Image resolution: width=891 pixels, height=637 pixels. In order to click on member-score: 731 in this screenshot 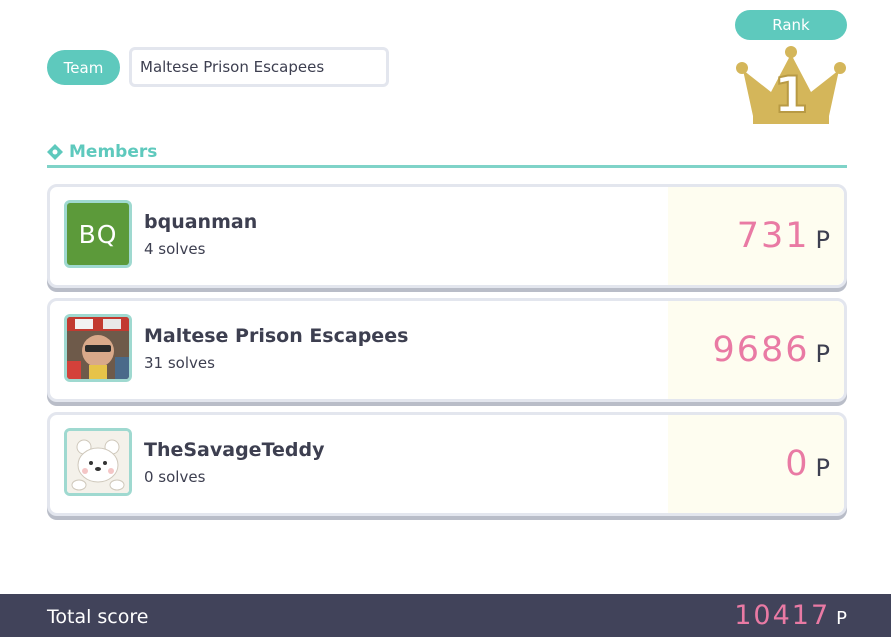, I will do `click(773, 236)`.